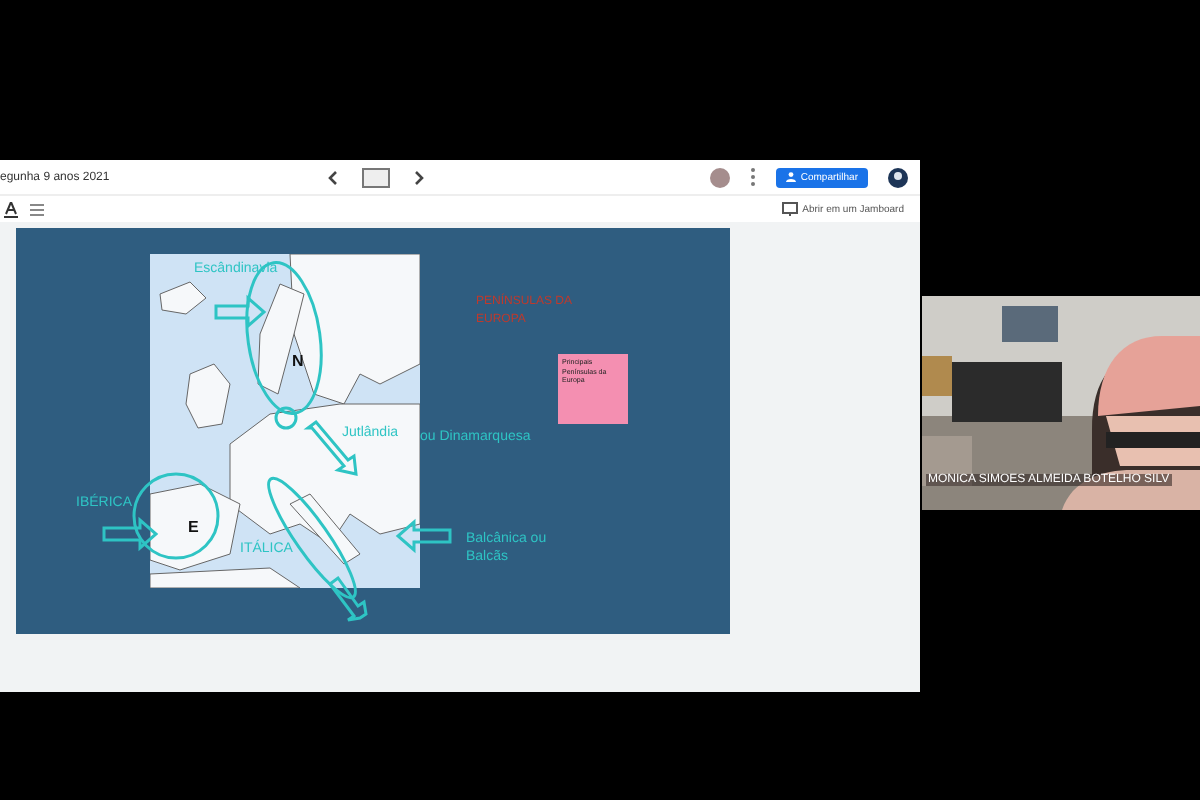 The width and height of the screenshot is (1200, 800). Describe the element at coordinates (193, 527) in the screenshot. I see `map-letter: E` at that location.